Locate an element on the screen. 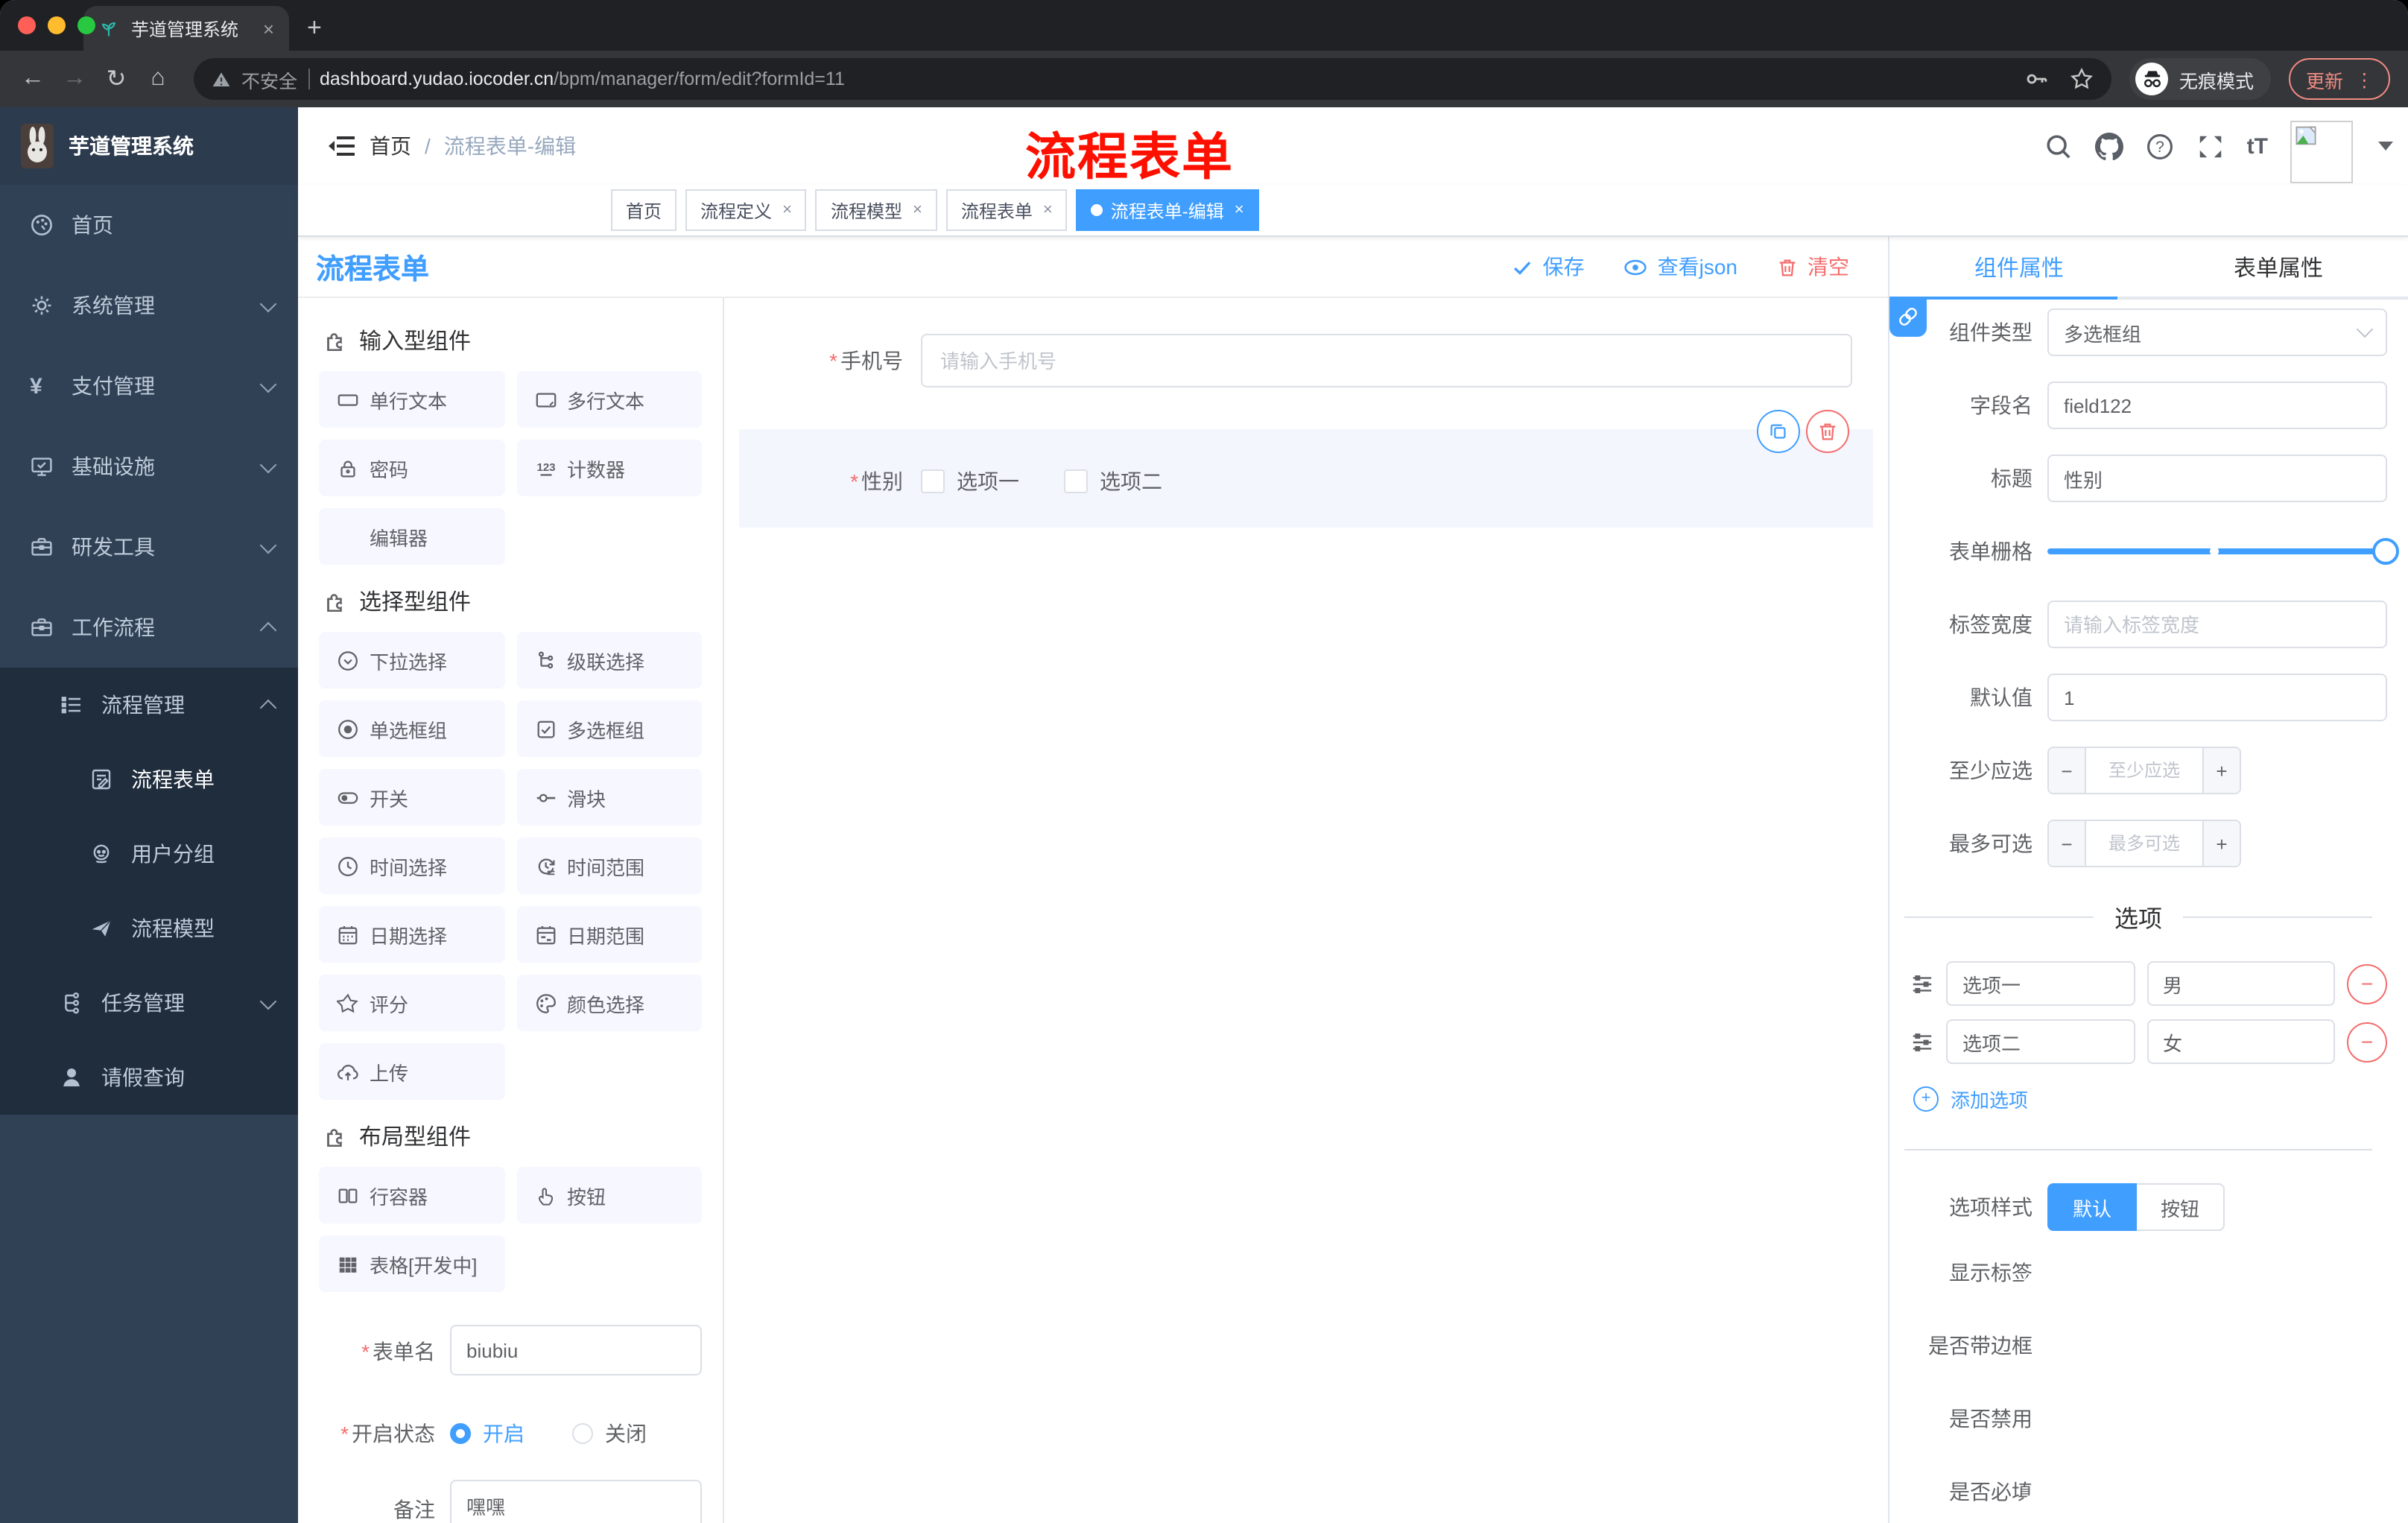 The width and height of the screenshot is (2408, 1523). forward-icon: → is located at coordinates (74, 79).